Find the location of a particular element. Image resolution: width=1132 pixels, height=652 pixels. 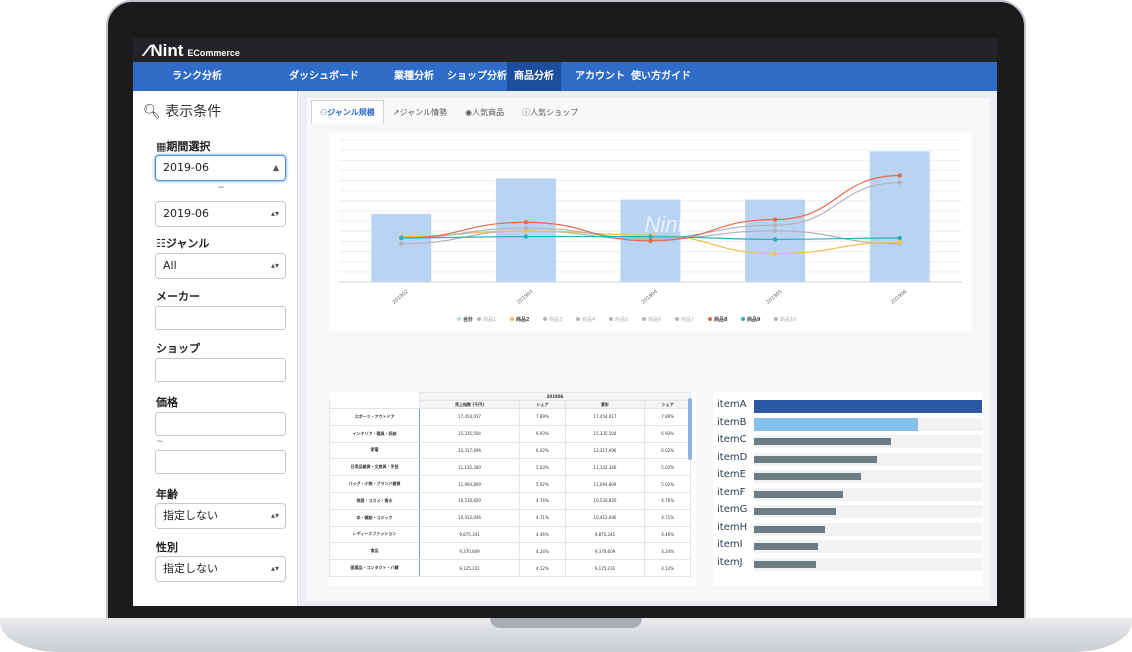

period-to-select: 2019-06 ▴▾ is located at coordinates (220, 214).